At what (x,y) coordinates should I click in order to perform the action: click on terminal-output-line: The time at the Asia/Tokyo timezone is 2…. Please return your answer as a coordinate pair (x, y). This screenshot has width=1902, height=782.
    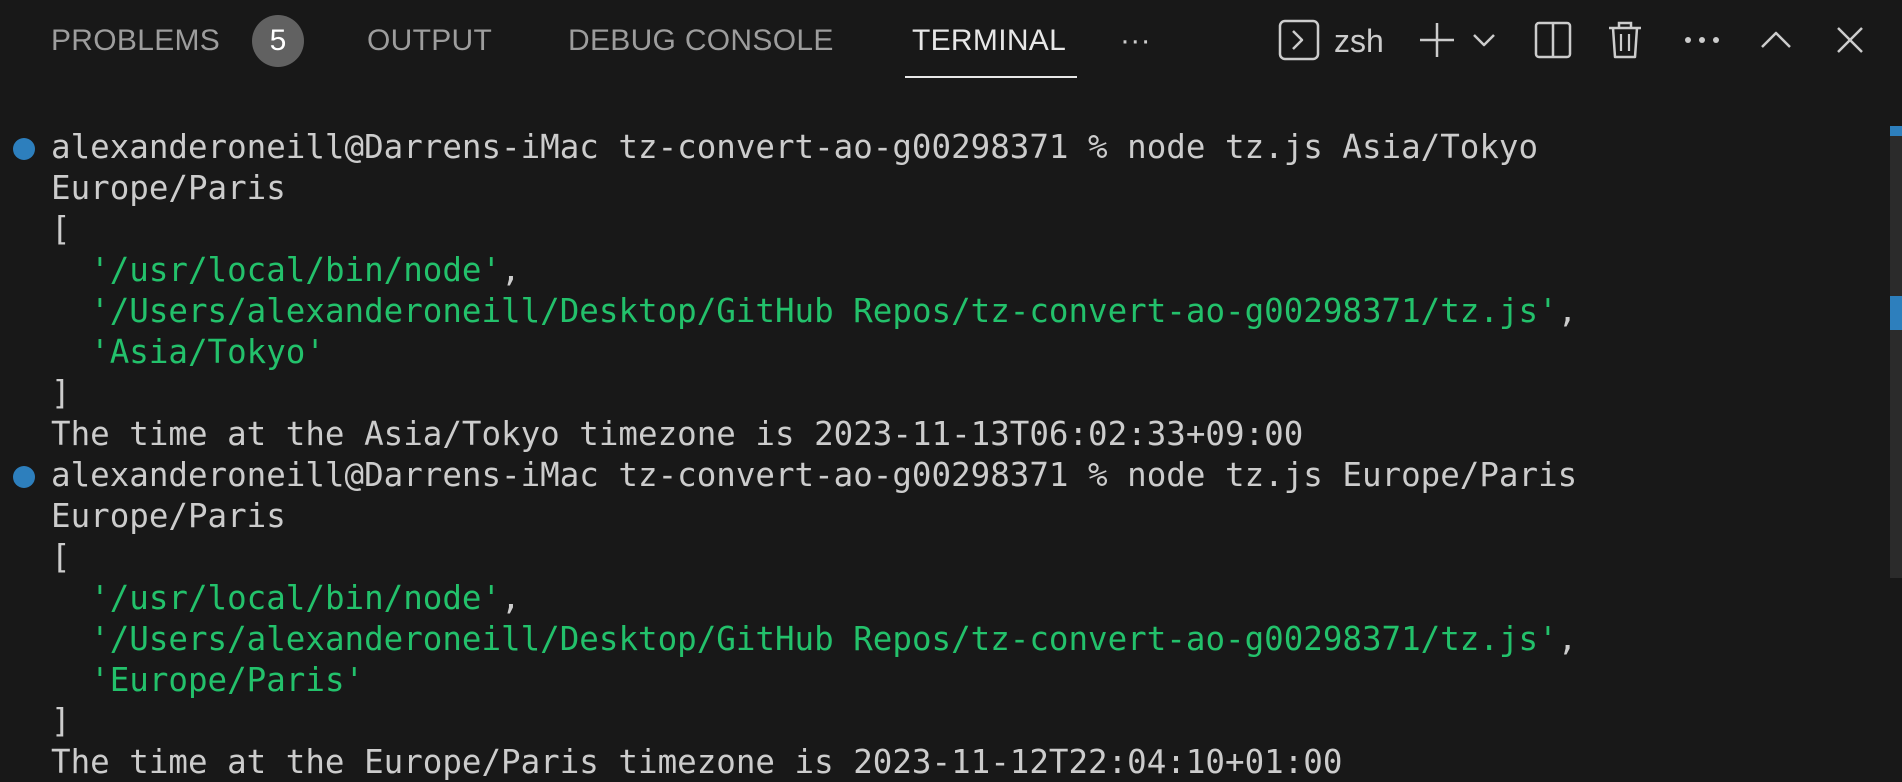
    Looking at the image, I should click on (677, 434).